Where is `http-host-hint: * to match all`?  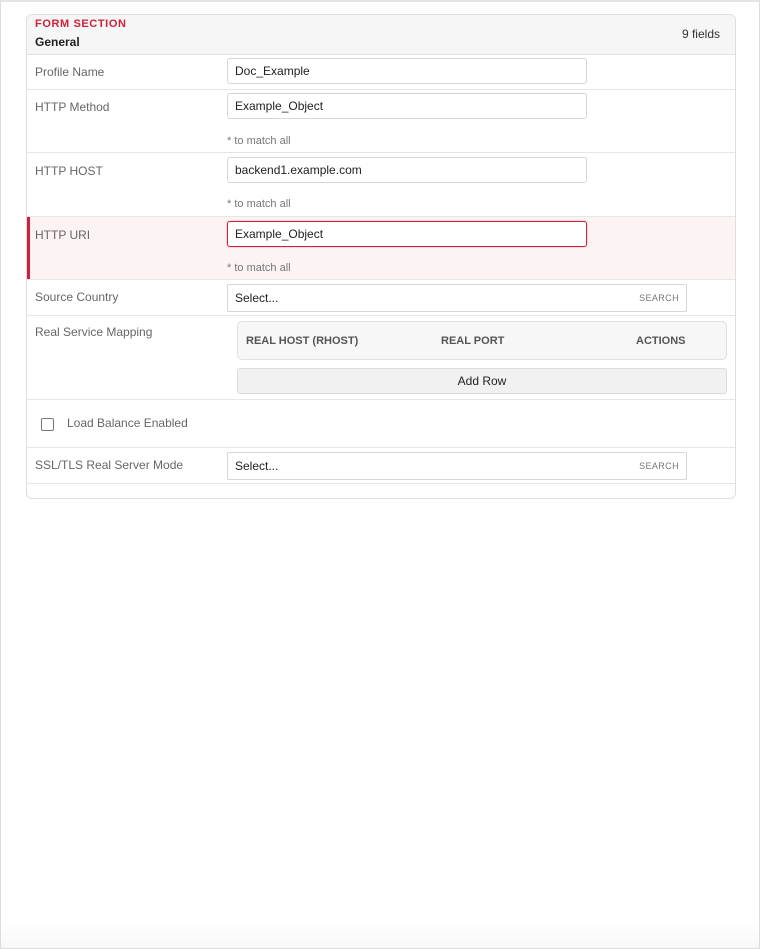 http-host-hint: * to match all is located at coordinates (259, 204).